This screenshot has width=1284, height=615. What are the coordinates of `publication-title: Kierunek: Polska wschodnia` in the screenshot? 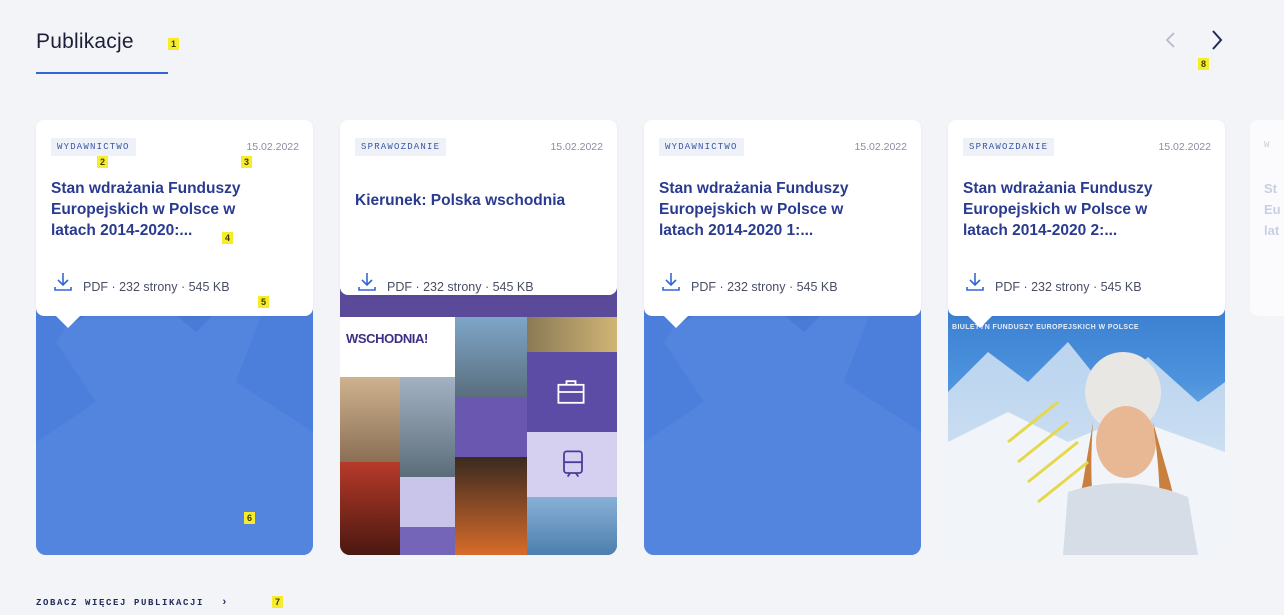 It's located at (467, 200).